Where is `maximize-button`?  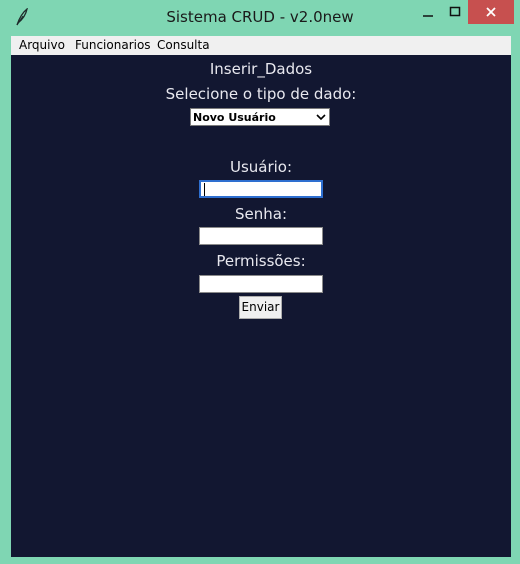 maximize-button is located at coordinates (455, 12).